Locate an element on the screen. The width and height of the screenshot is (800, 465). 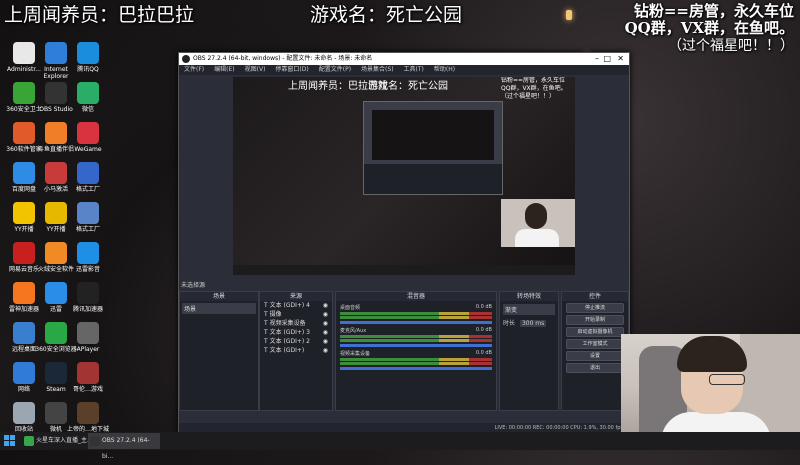
user-folder-icon is located at coordinates (24, 53).